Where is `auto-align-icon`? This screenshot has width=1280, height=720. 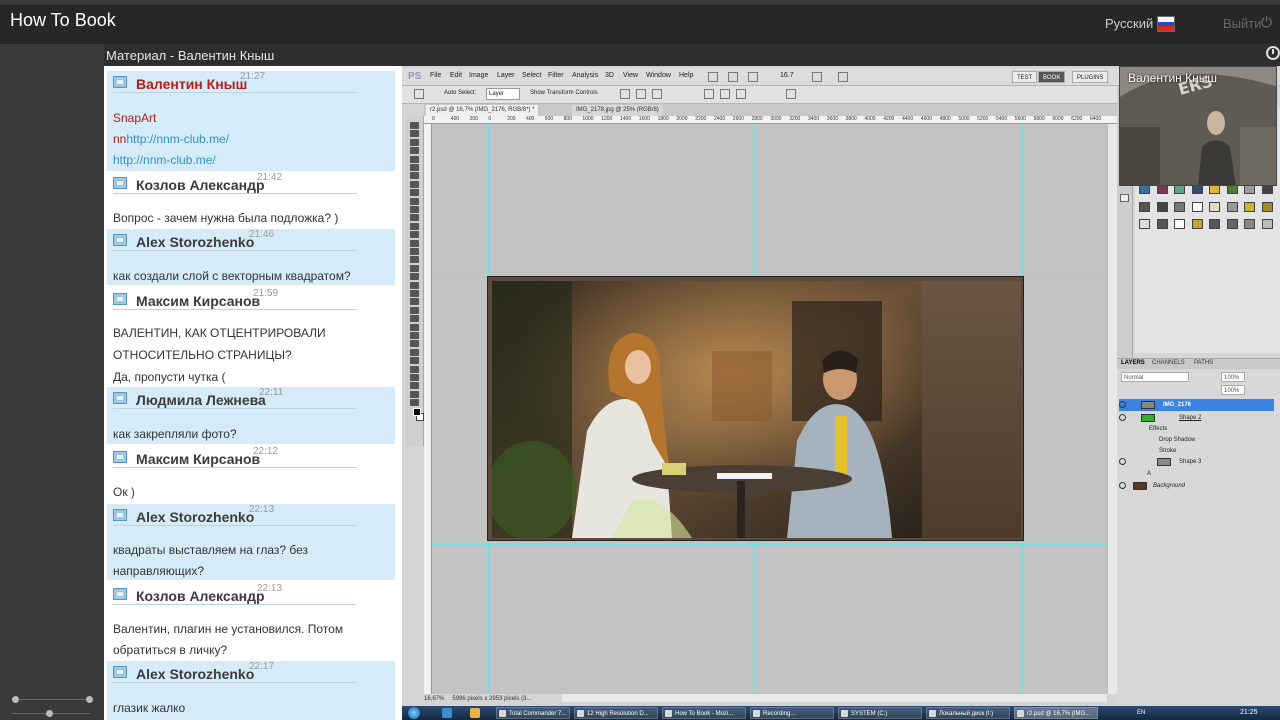
auto-align-icon is located at coordinates (791, 94).